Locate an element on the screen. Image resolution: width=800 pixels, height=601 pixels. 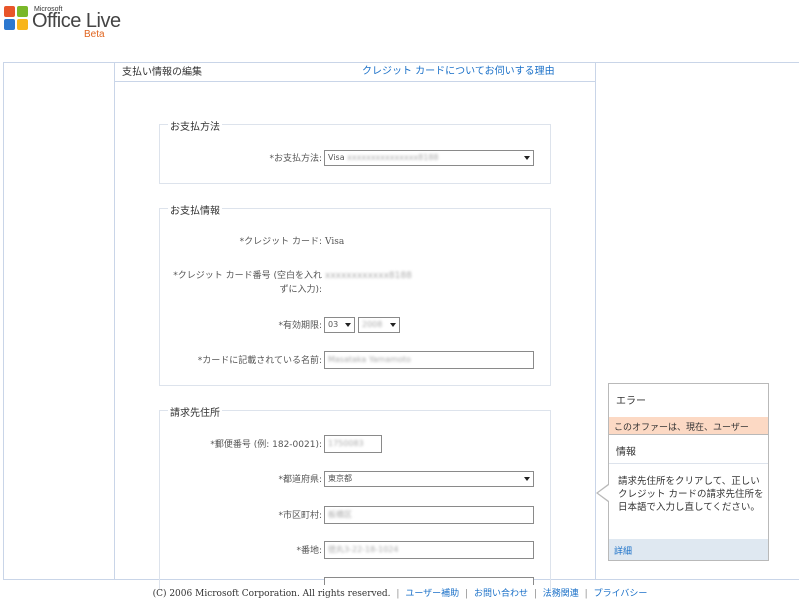
office-live-logo: Microsoft Office Live Beta is located at coordinates (67, 22).